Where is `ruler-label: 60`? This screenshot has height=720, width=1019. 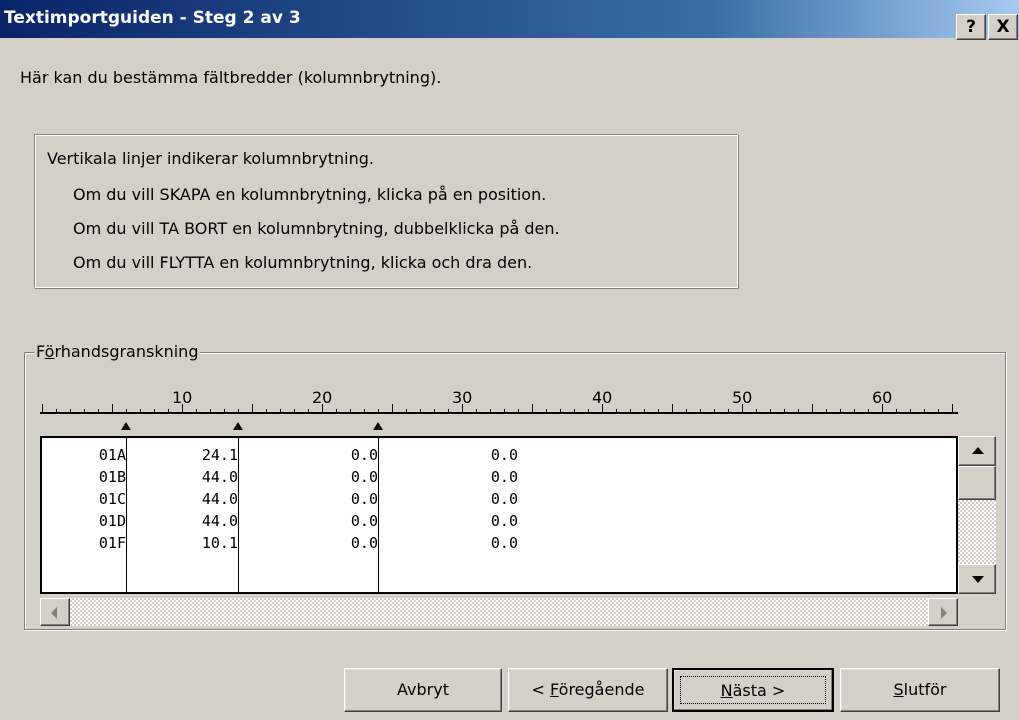
ruler-label: 60 is located at coordinates (882, 397).